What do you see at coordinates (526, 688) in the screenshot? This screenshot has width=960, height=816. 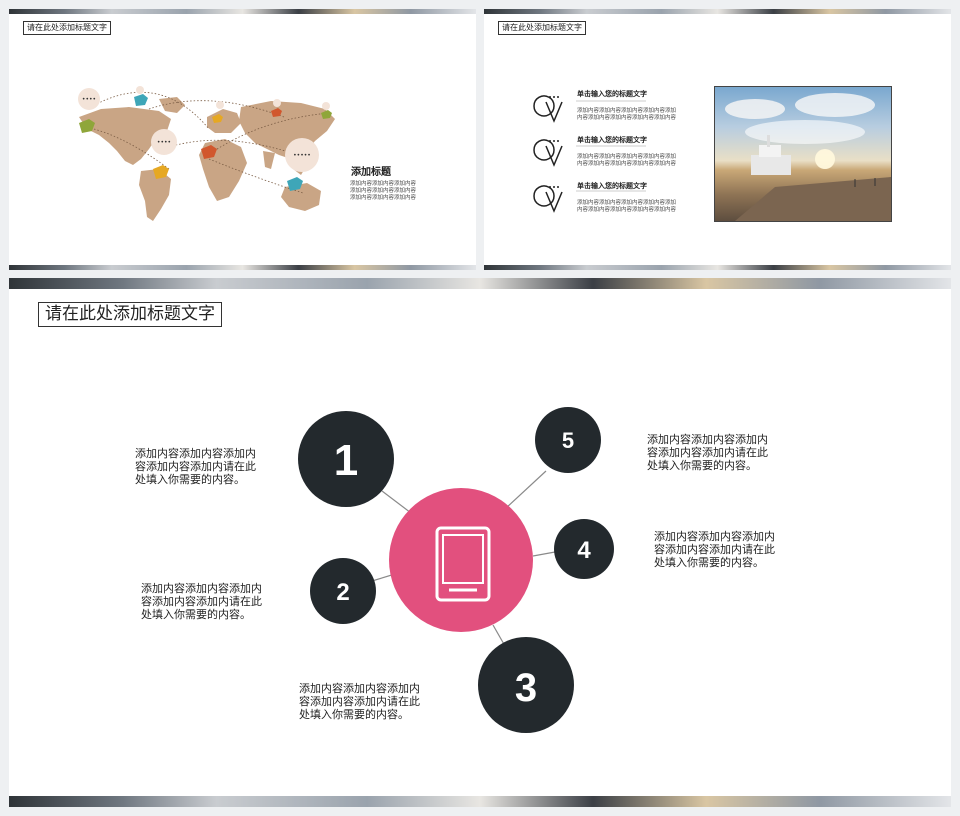 I see `node-label-3: 3` at bounding box center [526, 688].